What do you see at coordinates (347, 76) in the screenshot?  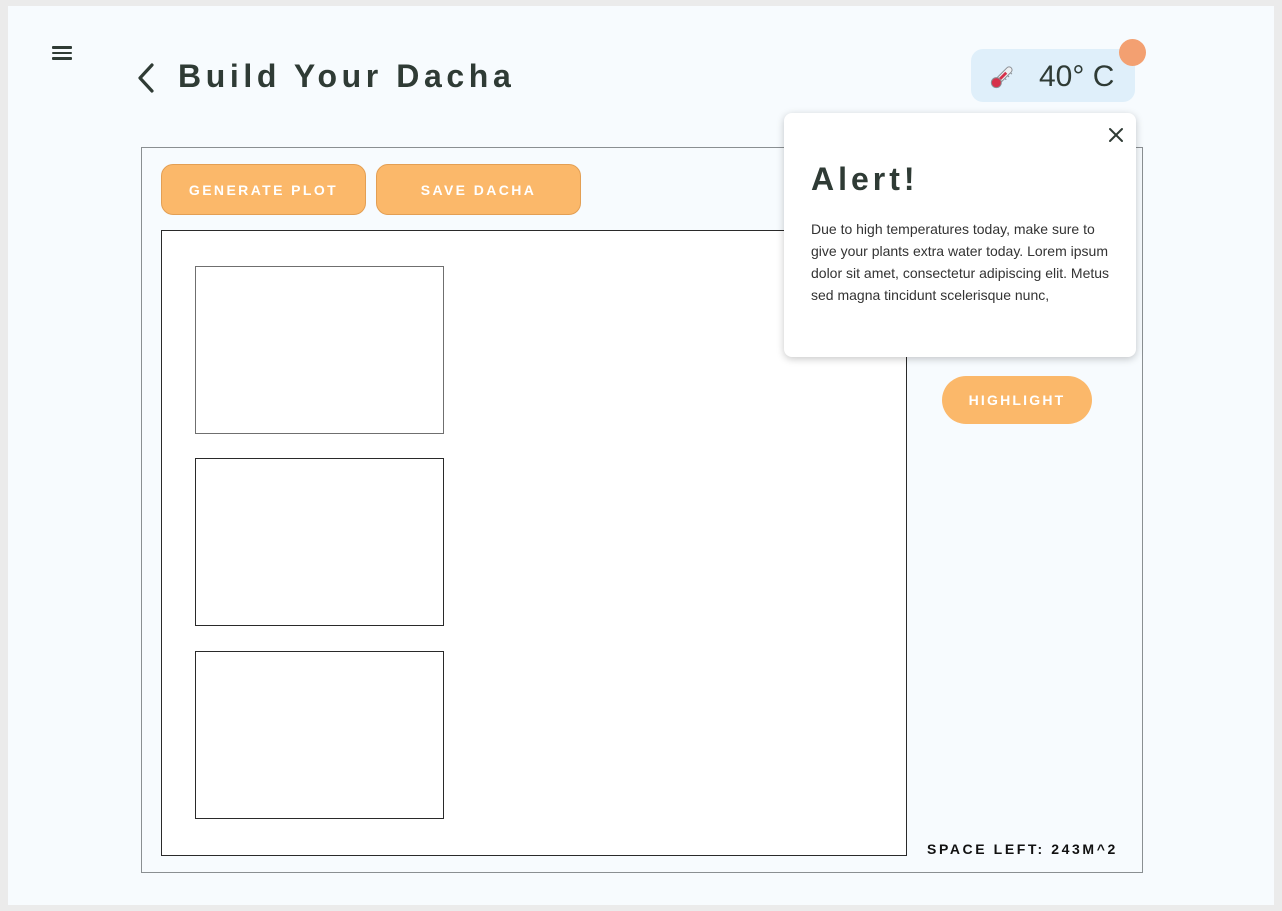 I see `page-title: Build Your Dacha` at bounding box center [347, 76].